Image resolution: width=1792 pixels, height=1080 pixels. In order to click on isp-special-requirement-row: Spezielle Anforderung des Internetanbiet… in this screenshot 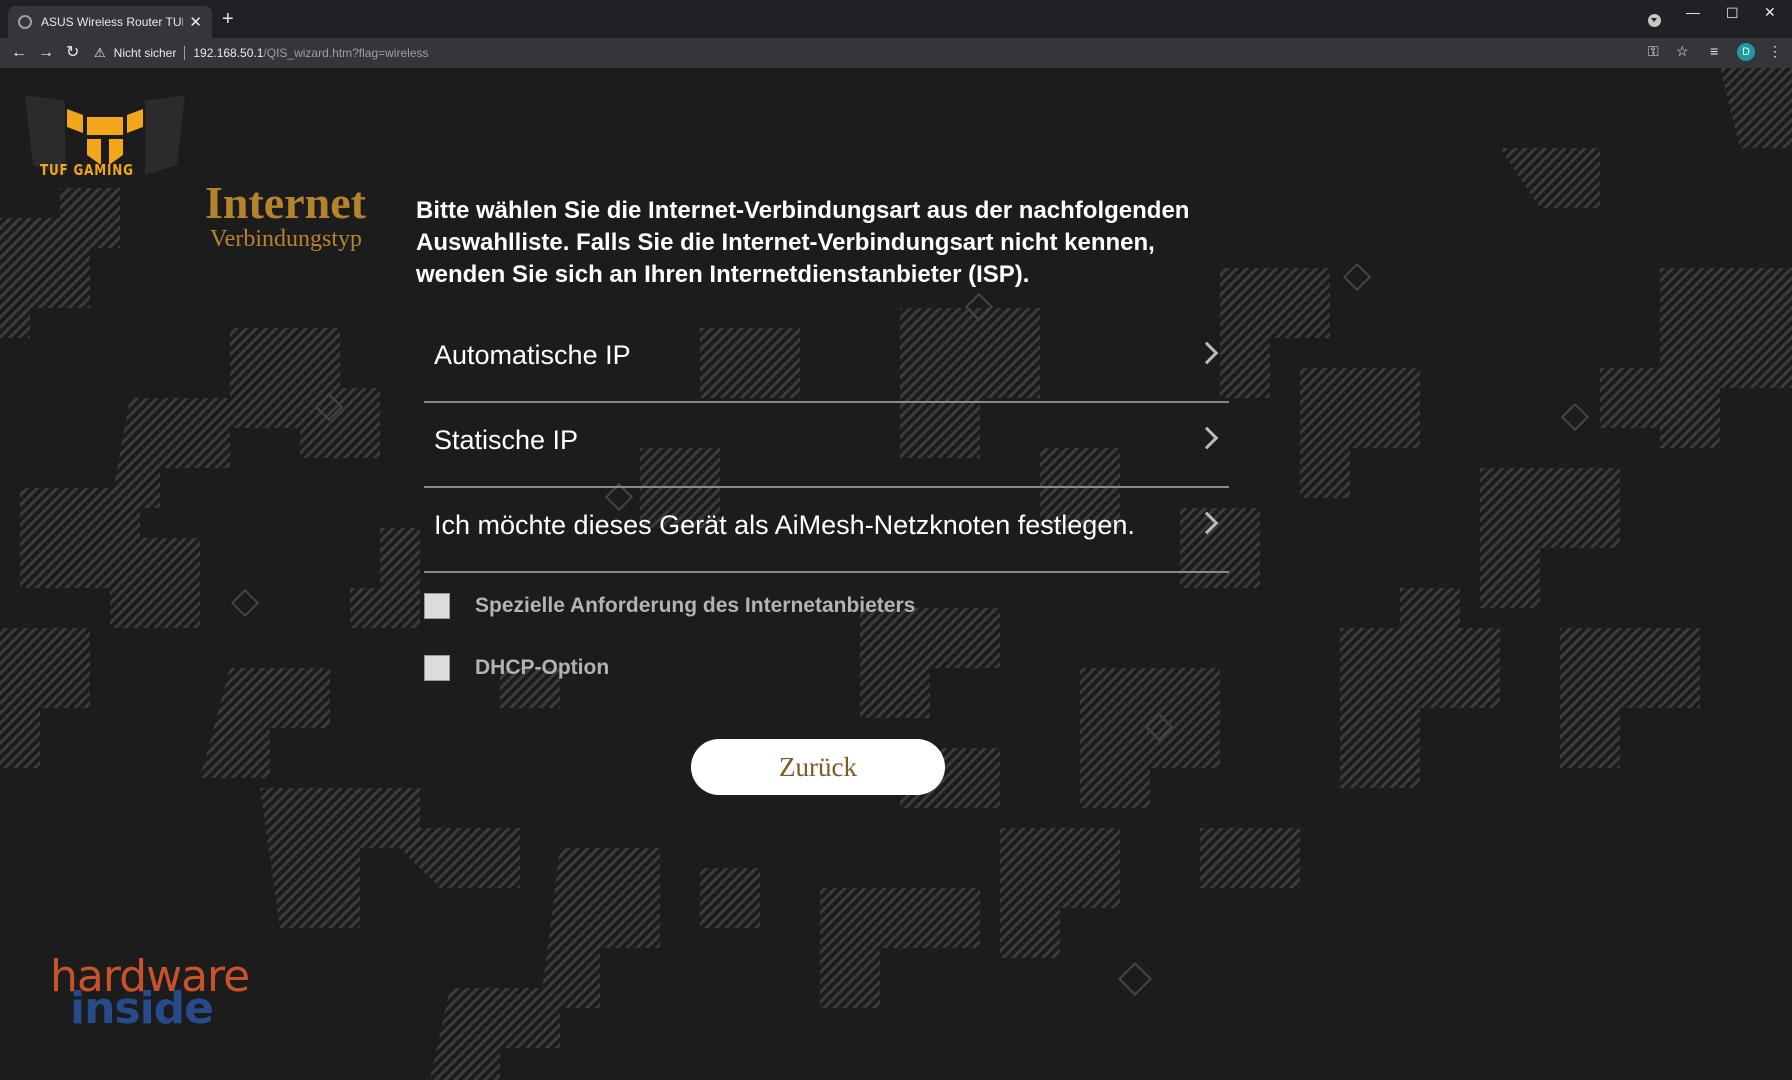, I will do `click(669, 606)`.